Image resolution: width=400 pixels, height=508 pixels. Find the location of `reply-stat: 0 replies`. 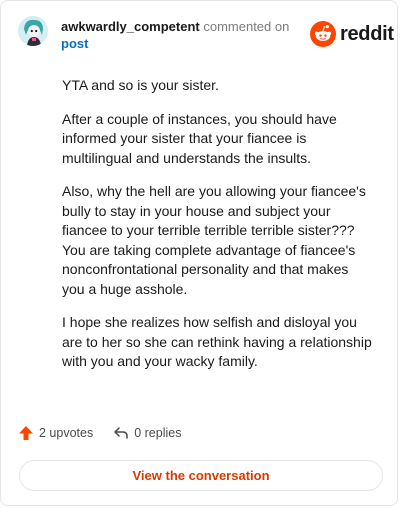

reply-stat: 0 replies is located at coordinates (147, 433).